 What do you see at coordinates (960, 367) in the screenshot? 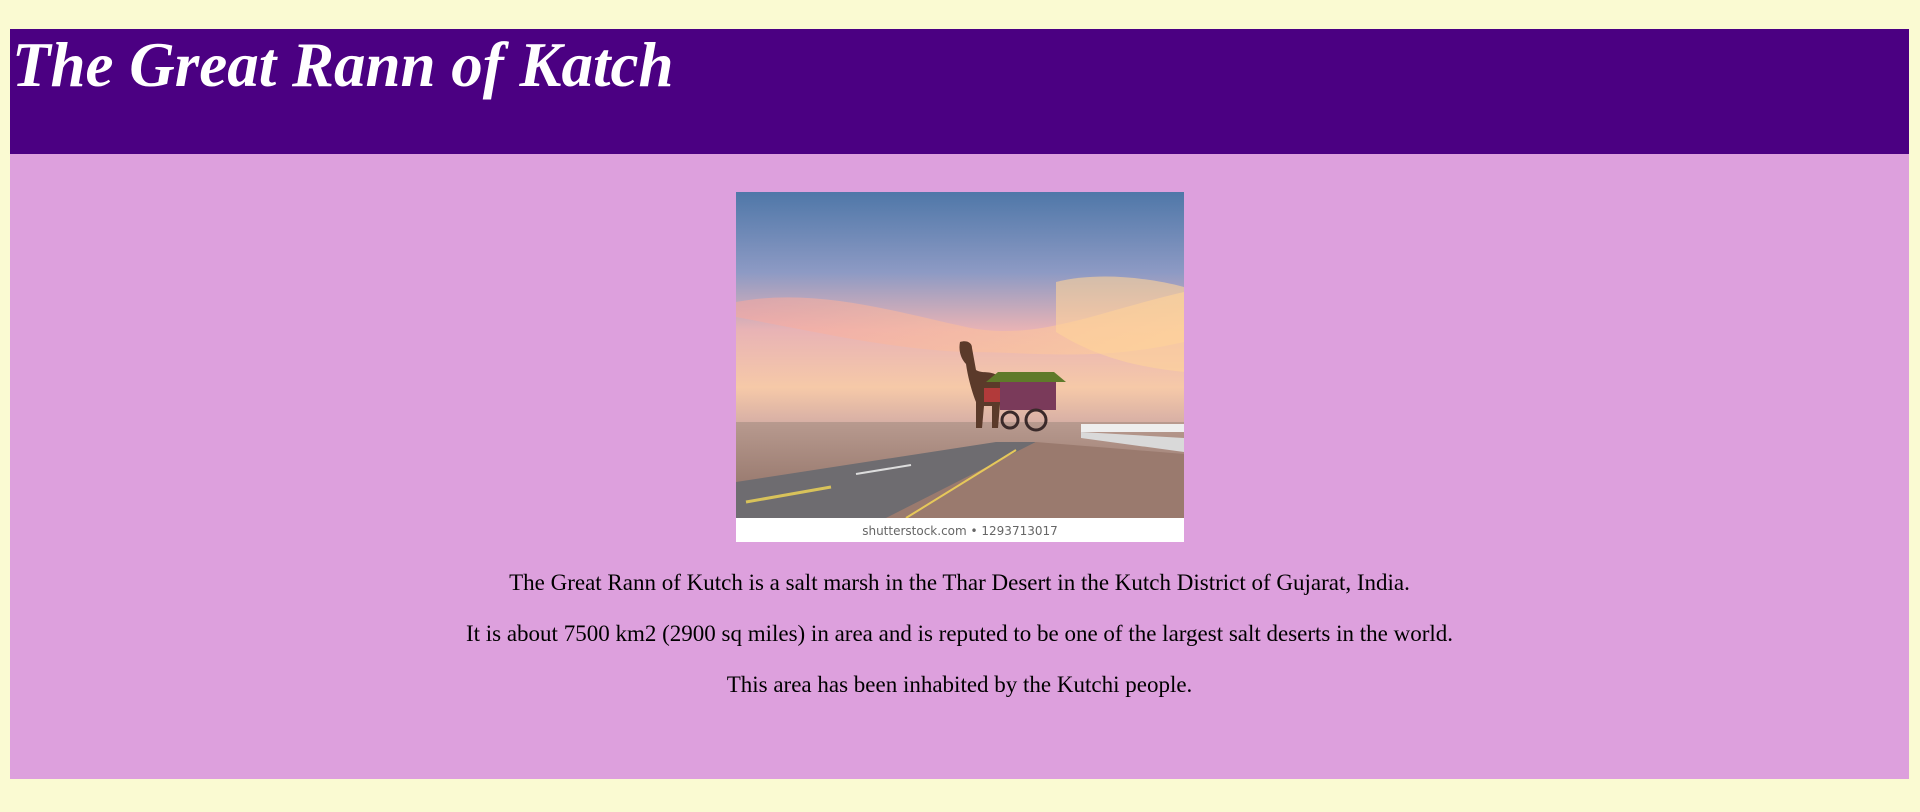
I see `camel-cart-photo: shutterstock.com • 1293713017` at bounding box center [960, 367].